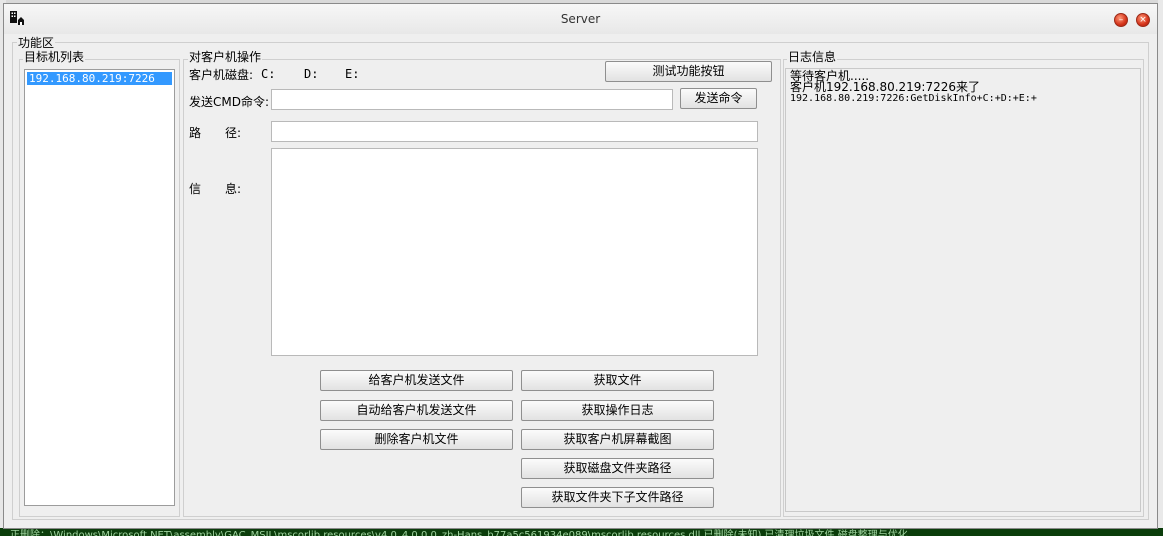  I want to click on close-button: ×, so click(1143, 20).